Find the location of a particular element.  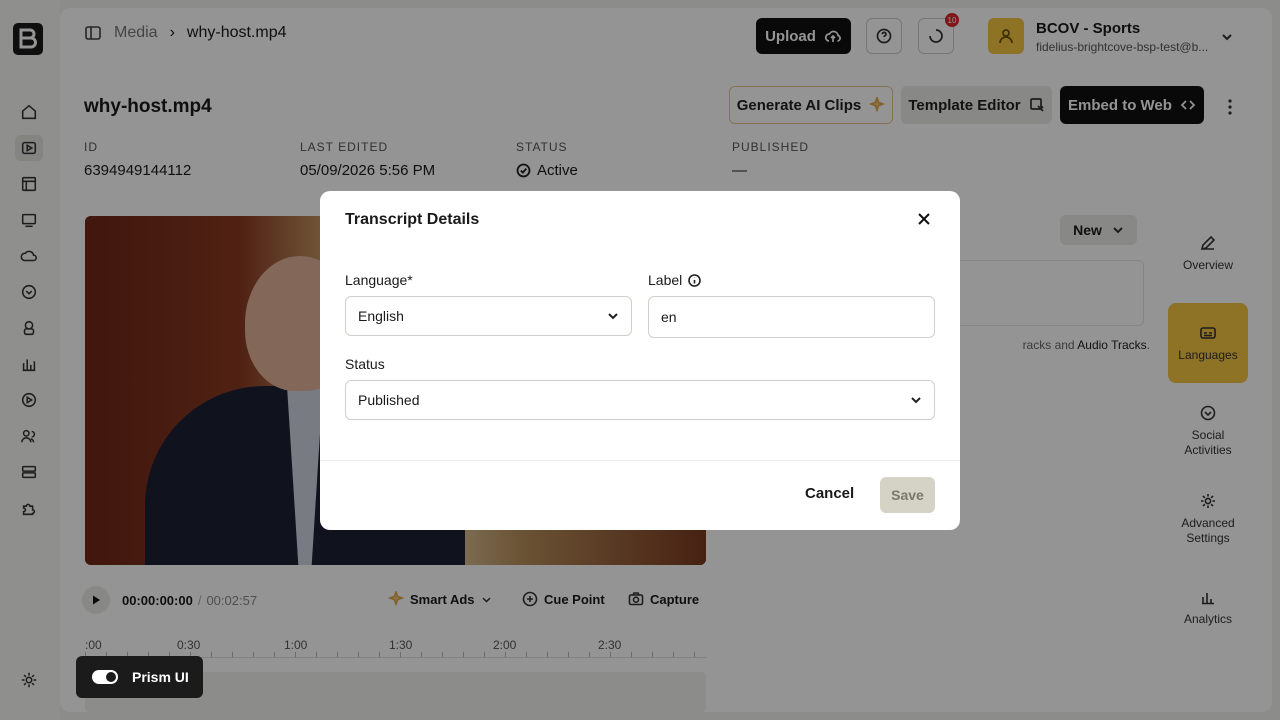

language-label-text: Language* is located at coordinates (379, 280).